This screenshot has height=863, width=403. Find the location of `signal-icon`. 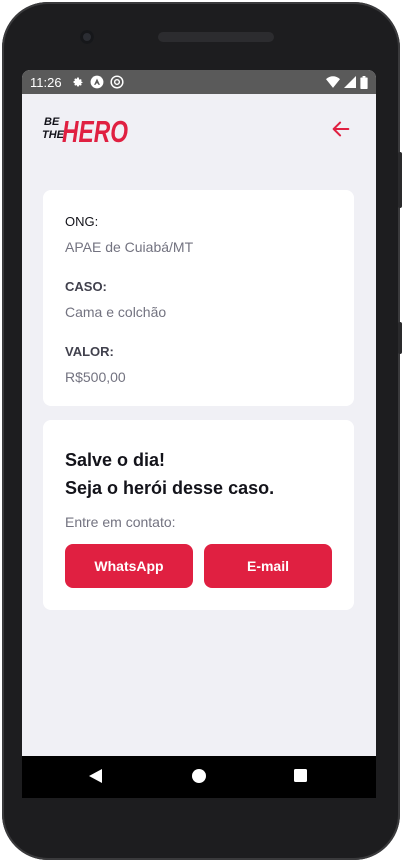

signal-icon is located at coordinates (350, 82).